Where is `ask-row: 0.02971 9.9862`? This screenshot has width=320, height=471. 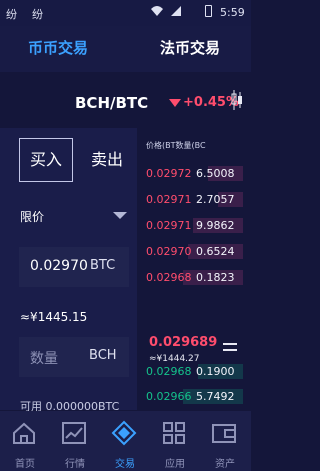 ask-row: 0.02971 9.9862 is located at coordinates (193, 225).